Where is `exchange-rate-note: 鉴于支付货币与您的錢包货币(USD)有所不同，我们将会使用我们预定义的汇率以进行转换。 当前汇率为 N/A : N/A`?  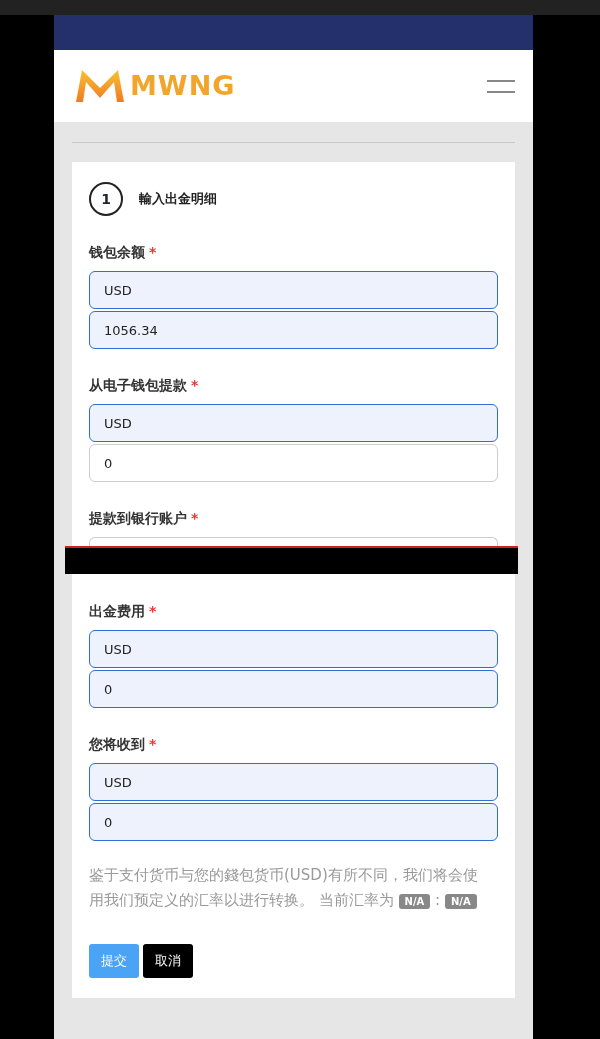 exchange-rate-note: 鉴于支付货币与您的錢包货币(USD)有所不同，我们将会使用我们预定义的汇率以进行转换。 当前汇率为 N/A : N/A is located at coordinates (284, 888).